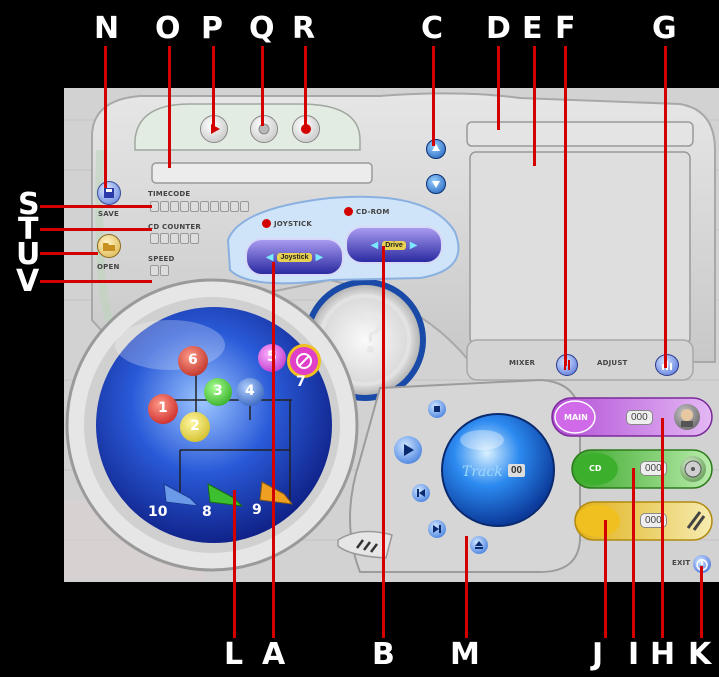 This screenshot has width=719, height=677. I want to click on callout-Q: Q, so click(262, 28).